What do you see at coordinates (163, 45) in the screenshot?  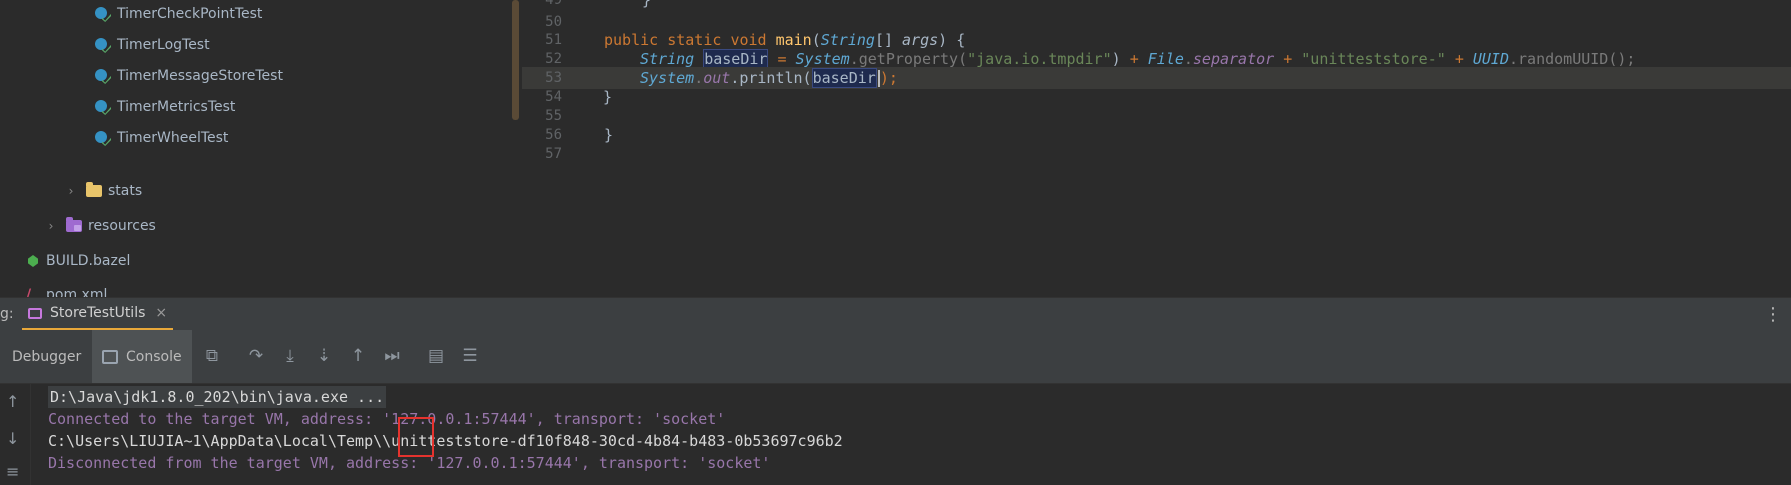 I see `tree-item-label: TimerLogTest` at bounding box center [163, 45].